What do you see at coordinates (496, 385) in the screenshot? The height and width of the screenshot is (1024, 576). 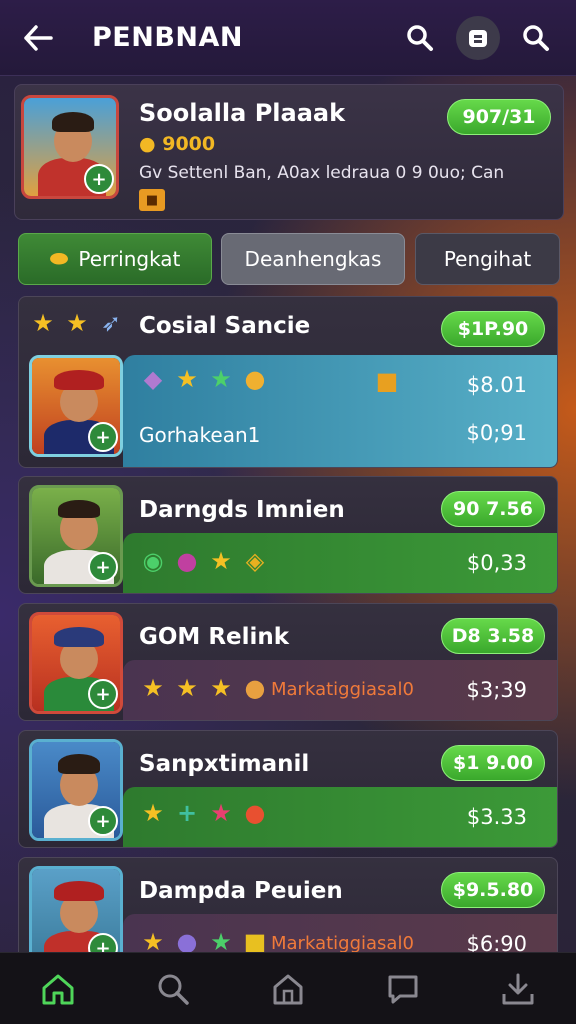 I see `item-amount-top: $8.01` at bounding box center [496, 385].